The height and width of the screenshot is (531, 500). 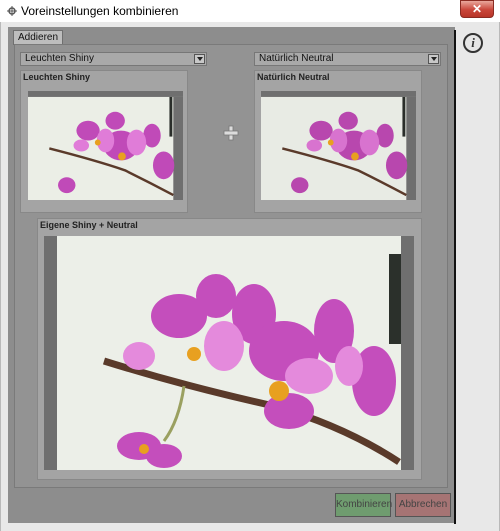 What do you see at coordinates (38, 37) in the screenshot?
I see `tab-addieren: Addieren` at bounding box center [38, 37].